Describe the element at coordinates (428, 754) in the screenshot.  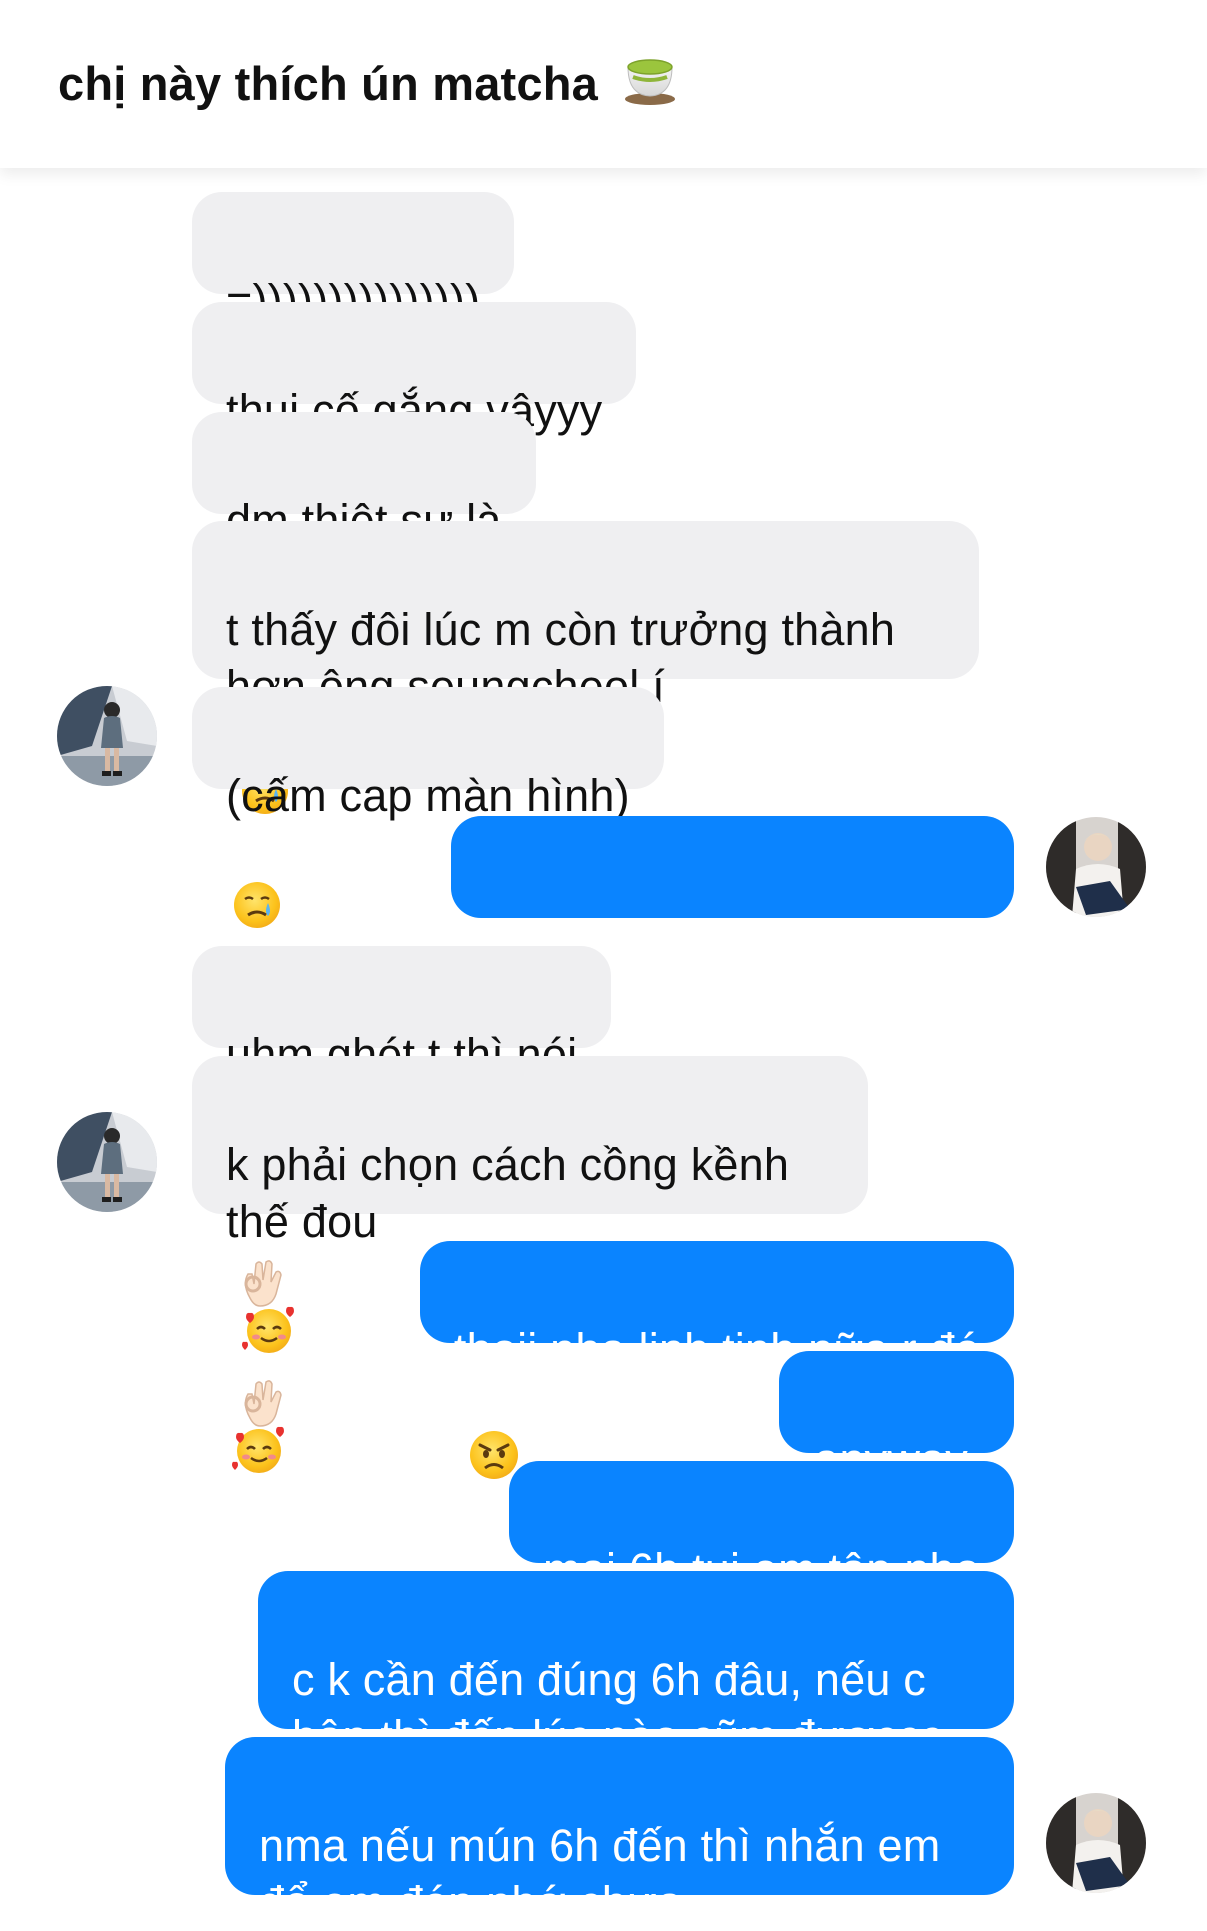
I see `message-bubble-incoming: (cấm cap màn hình)` at that location.